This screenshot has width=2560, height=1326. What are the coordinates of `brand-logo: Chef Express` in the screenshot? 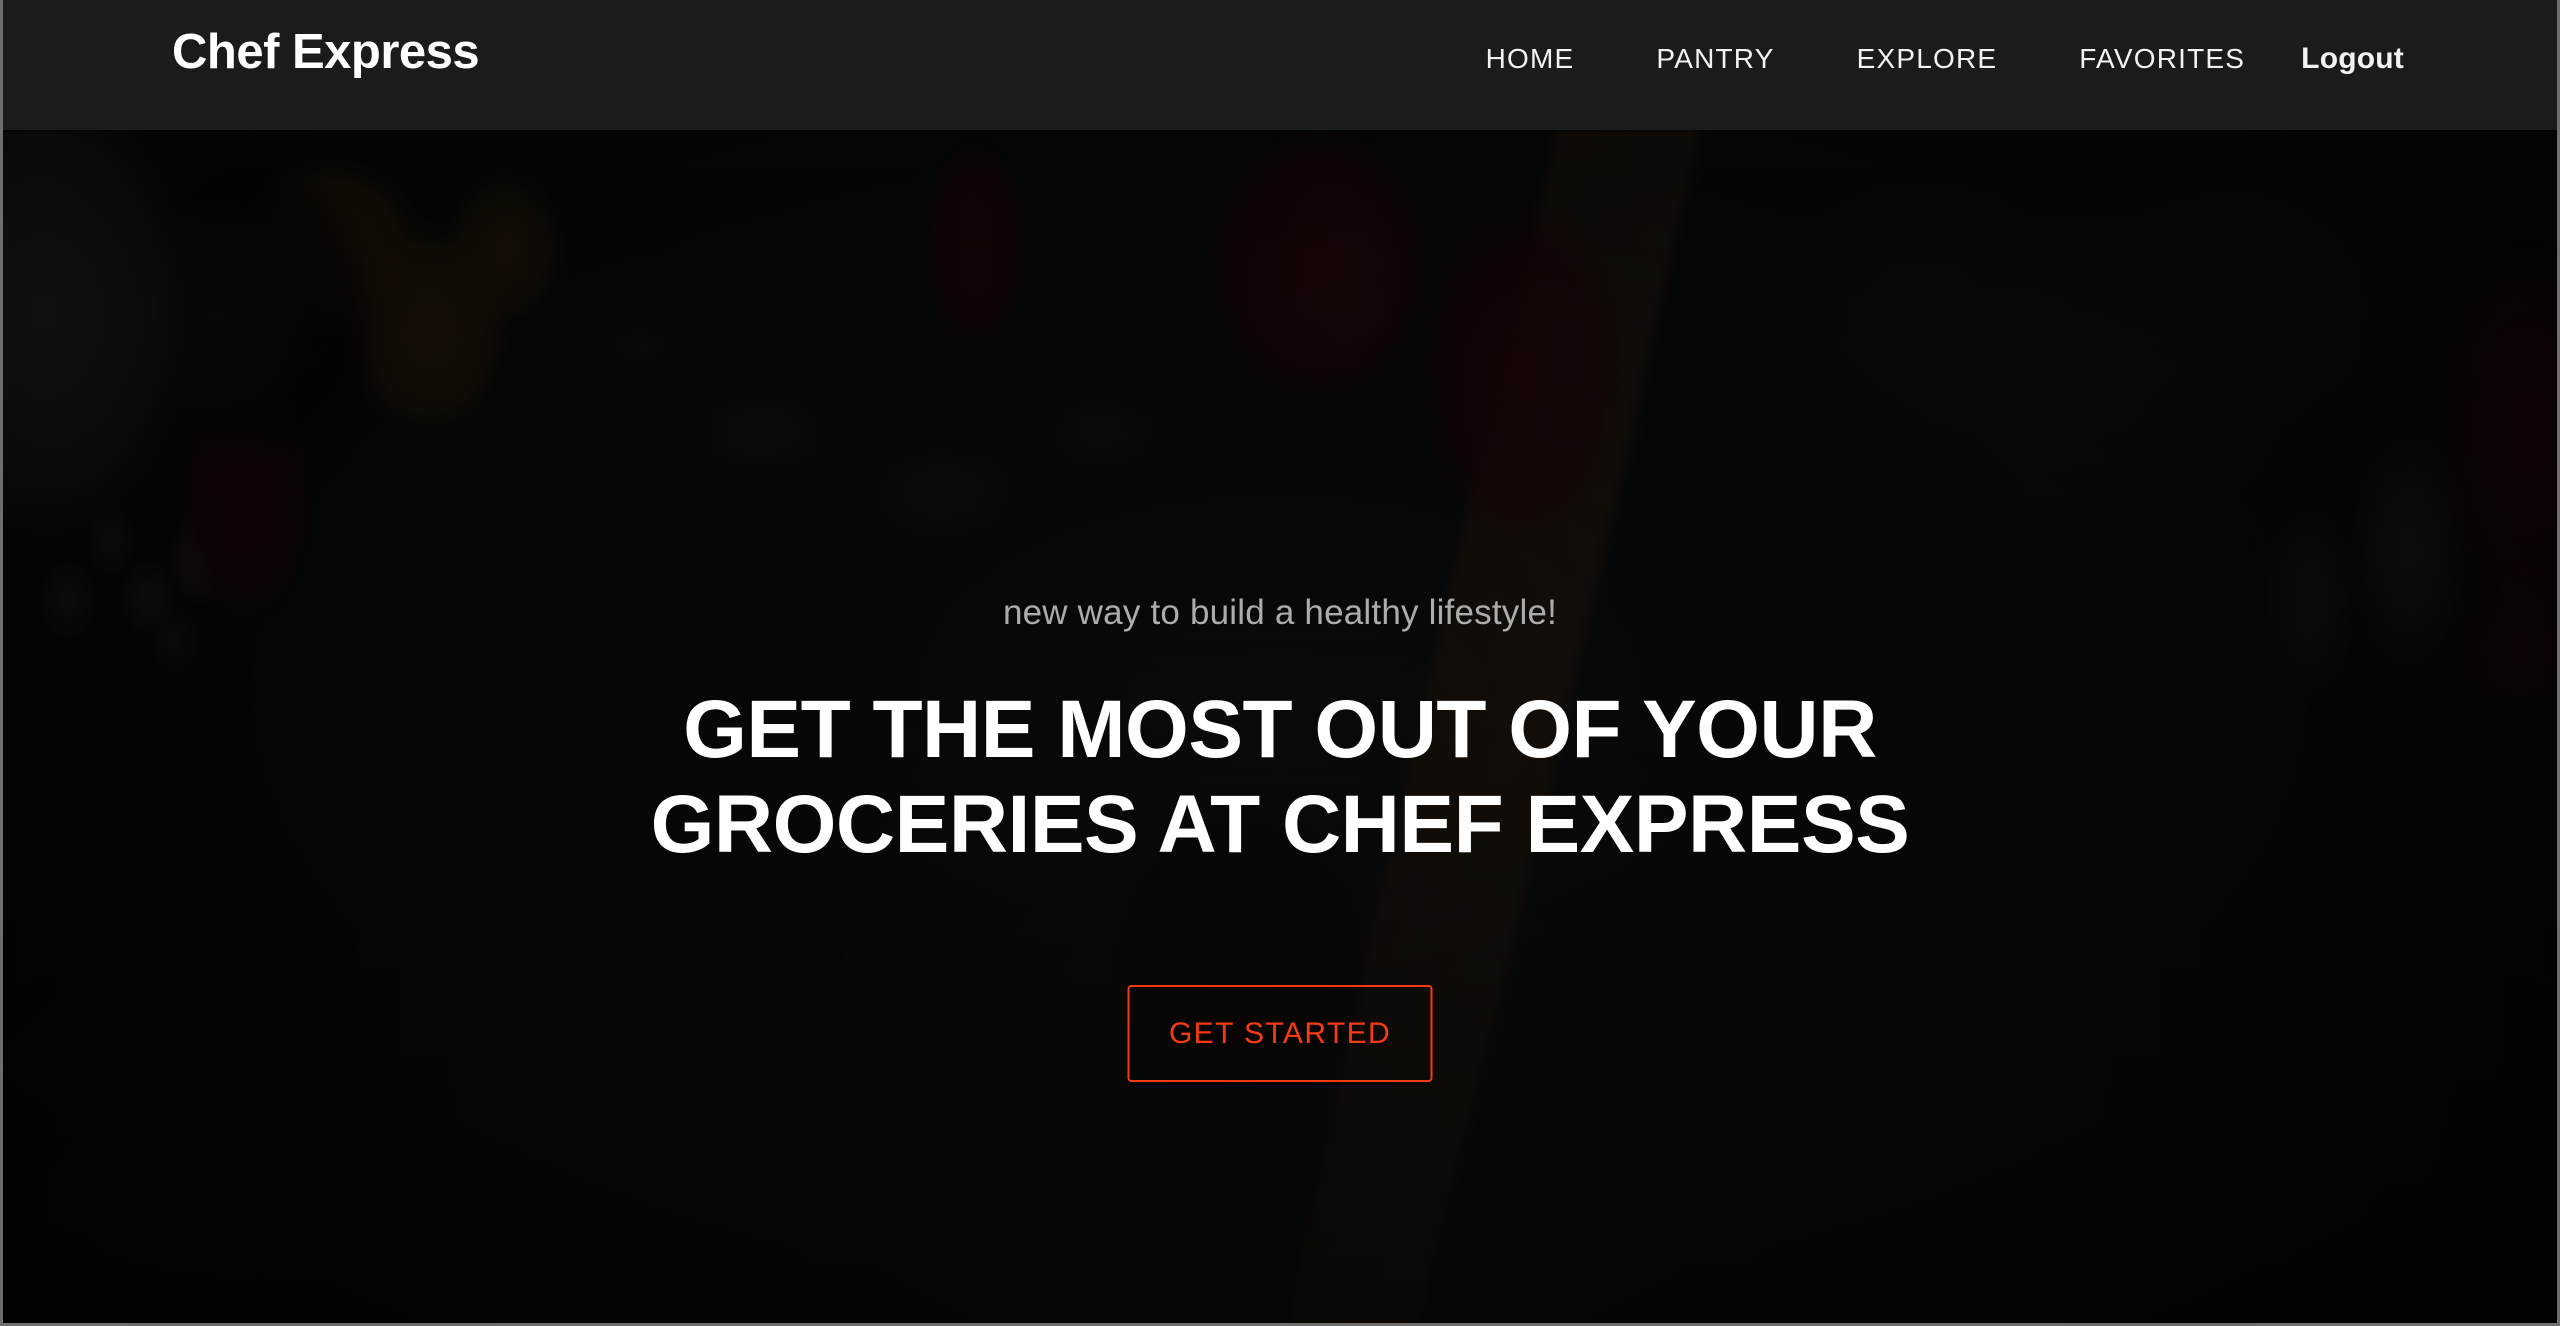 It's located at (326, 52).